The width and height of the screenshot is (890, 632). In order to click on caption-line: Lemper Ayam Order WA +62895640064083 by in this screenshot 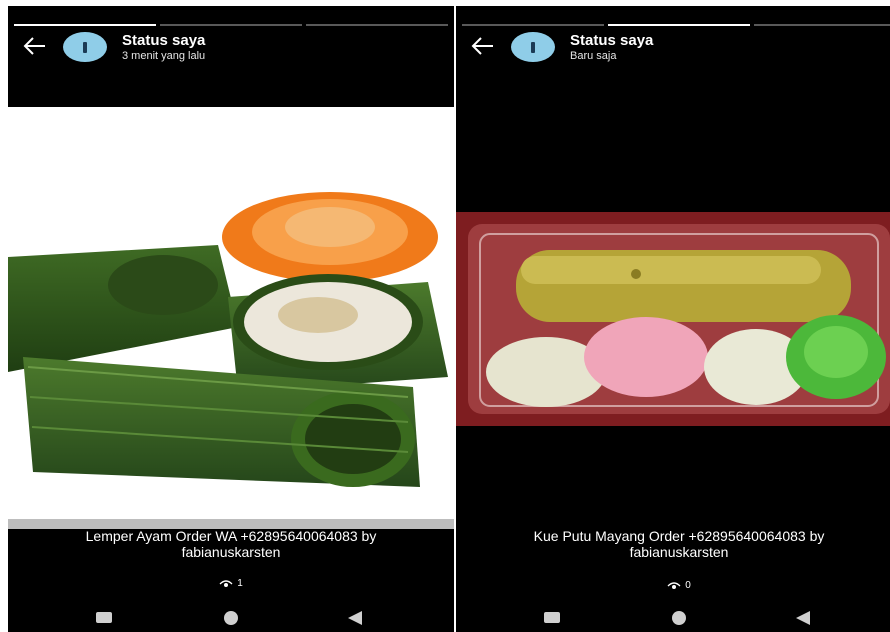, I will do `click(231, 536)`.